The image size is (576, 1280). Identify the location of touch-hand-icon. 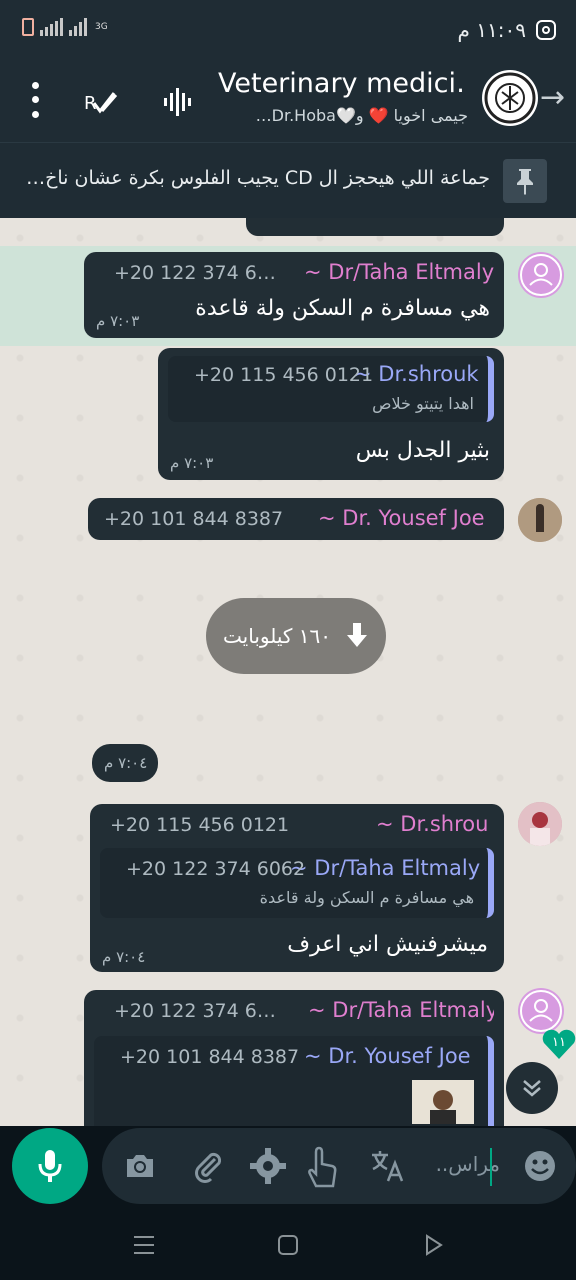
(320, 1167).